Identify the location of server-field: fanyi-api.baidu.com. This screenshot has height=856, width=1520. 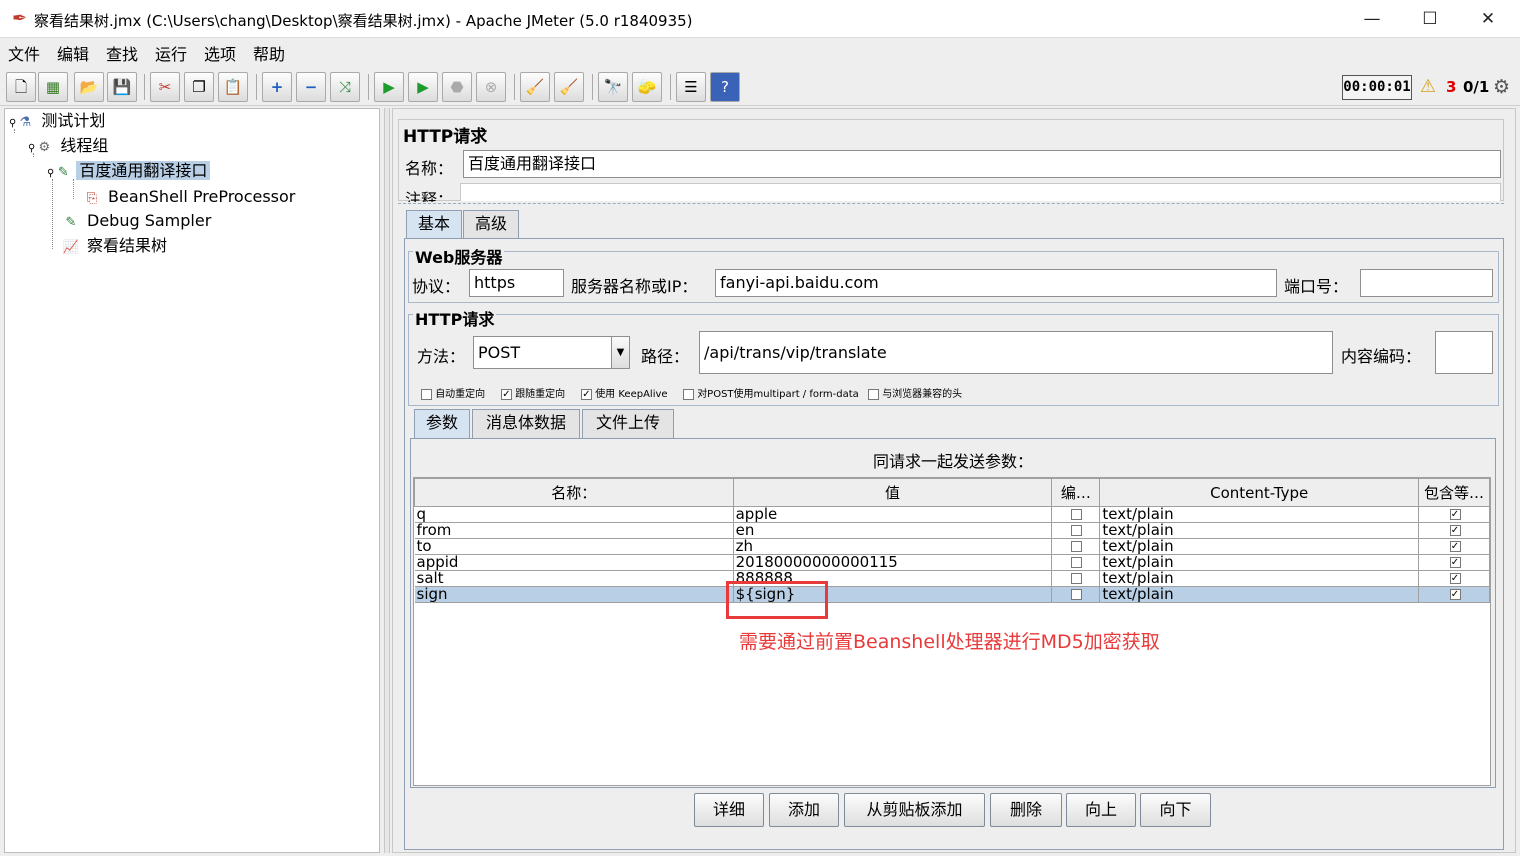
(996, 283).